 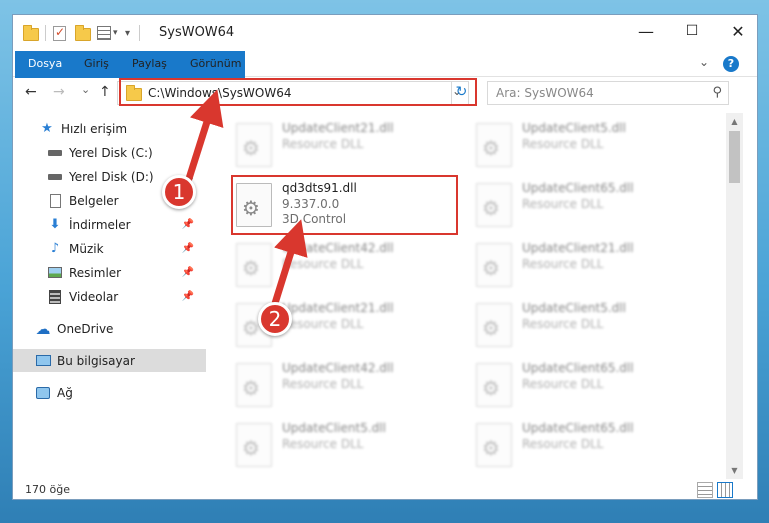 I want to click on download-icon: ⬇, so click(x=55, y=225).